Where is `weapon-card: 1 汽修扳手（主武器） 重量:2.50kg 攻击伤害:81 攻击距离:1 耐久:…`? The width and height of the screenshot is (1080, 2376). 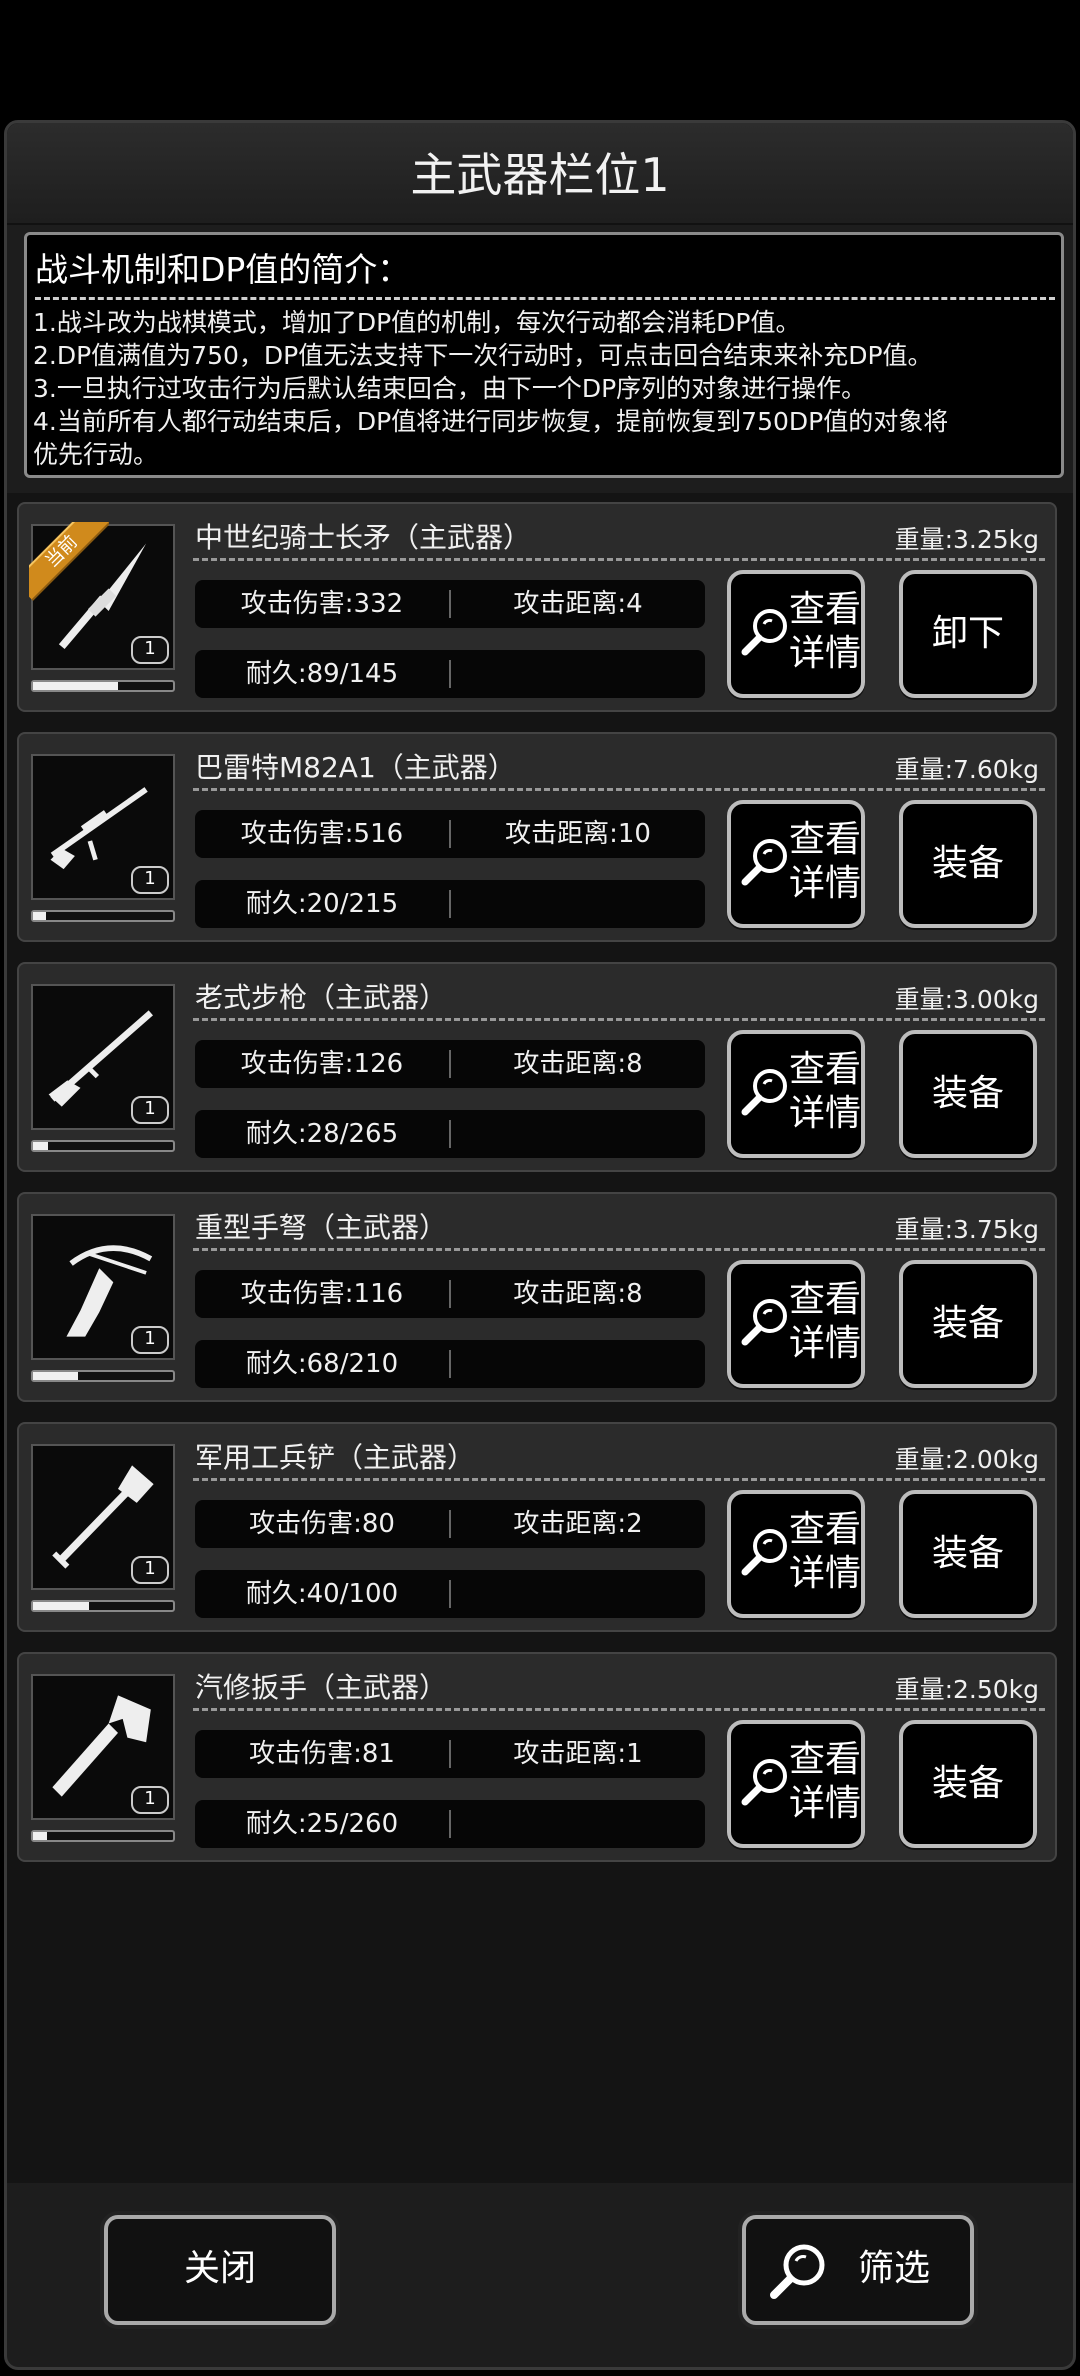 weapon-card: 1 汽修扳手（主武器） 重量:2.50kg 攻击伤害:81 攻击距离:1 耐久:… is located at coordinates (537, 1757).